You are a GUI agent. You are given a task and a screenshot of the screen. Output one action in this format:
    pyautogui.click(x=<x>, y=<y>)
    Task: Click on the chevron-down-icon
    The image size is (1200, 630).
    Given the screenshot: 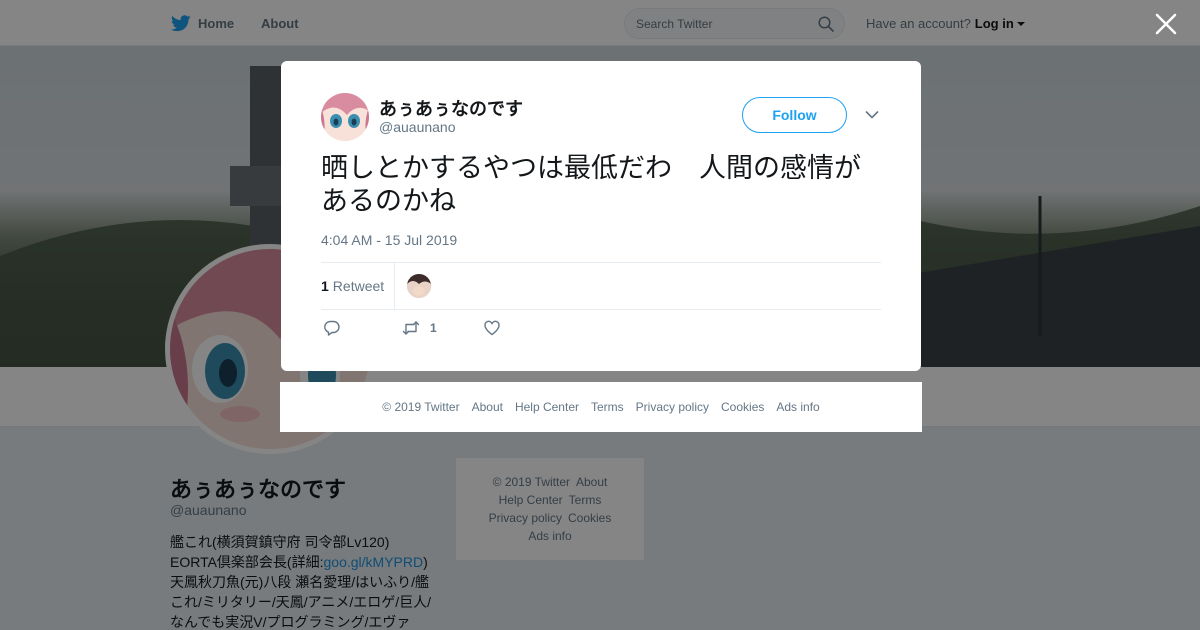 What is the action you would take?
    pyautogui.click(x=872, y=115)
    